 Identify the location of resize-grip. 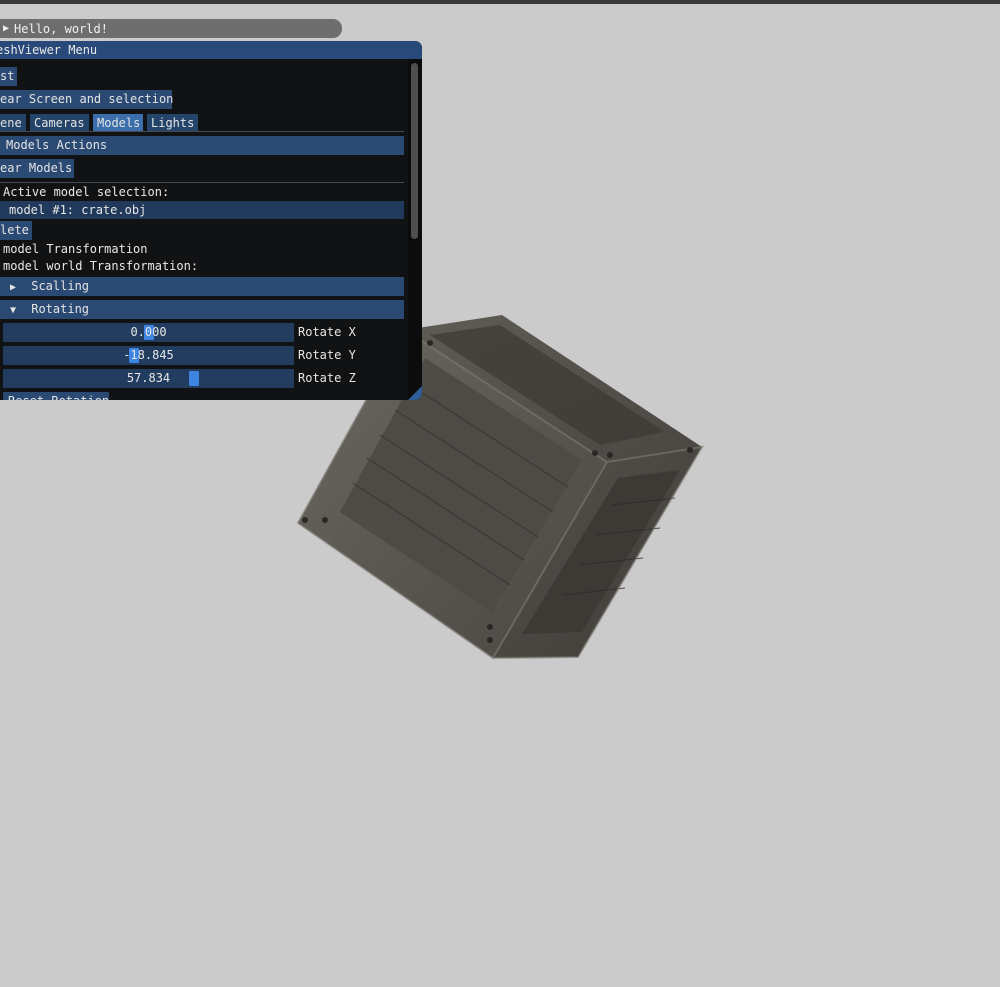
(415, 393).